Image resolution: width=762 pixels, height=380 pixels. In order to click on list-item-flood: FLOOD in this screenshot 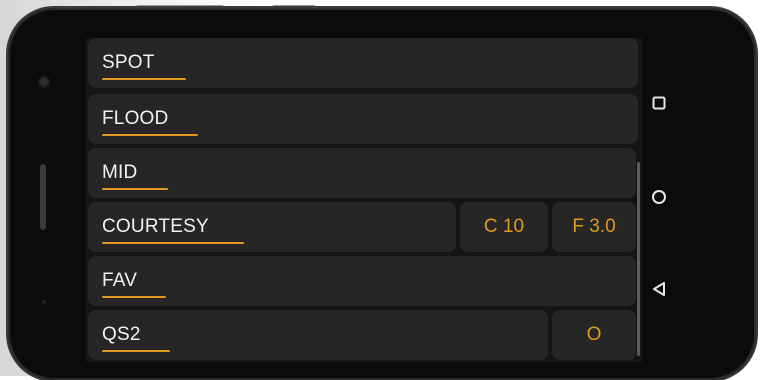, I will do `click(363, 119)`.